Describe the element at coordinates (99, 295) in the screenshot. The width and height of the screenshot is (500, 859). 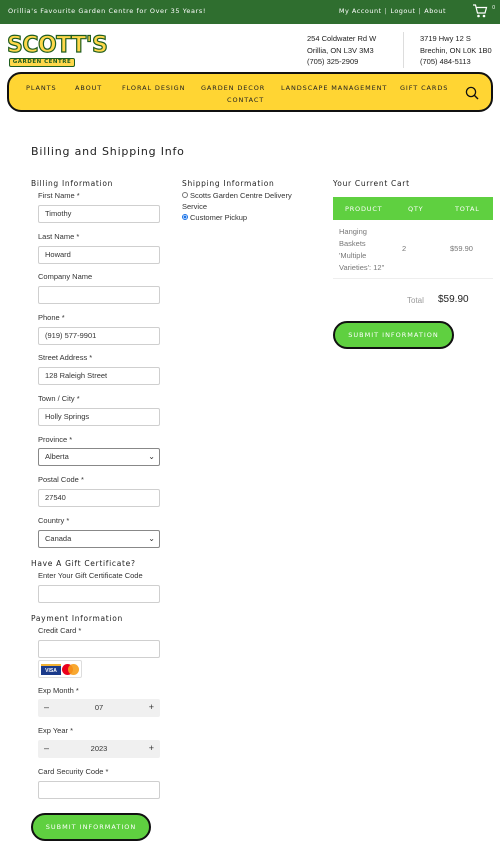
I see `company-input` at that location.